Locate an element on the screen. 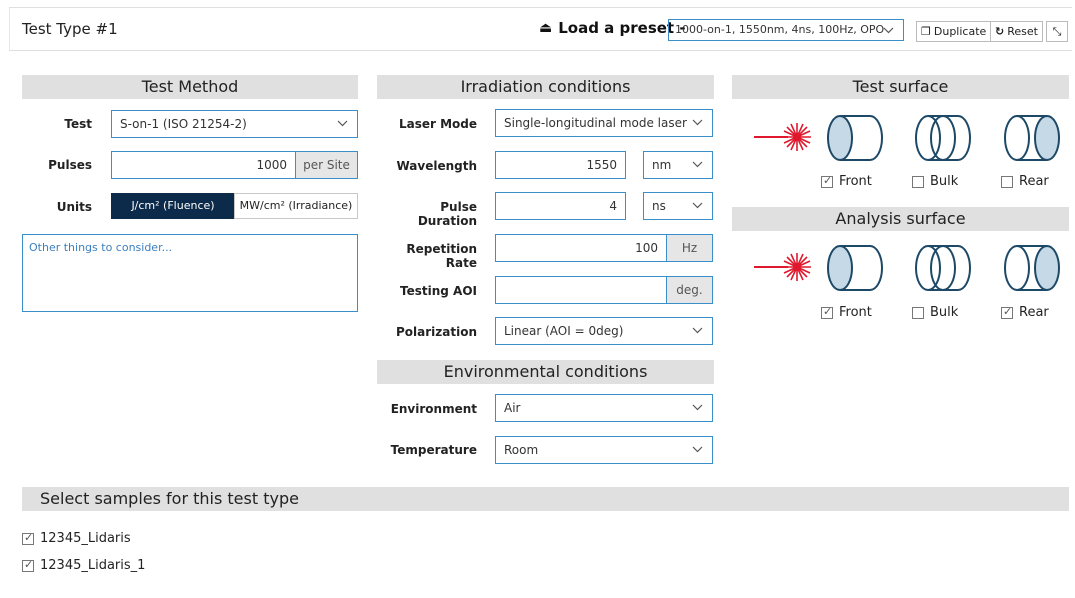  laser-mode-value: Single-longitudinal mode laser is located at coordinates (595, 123).